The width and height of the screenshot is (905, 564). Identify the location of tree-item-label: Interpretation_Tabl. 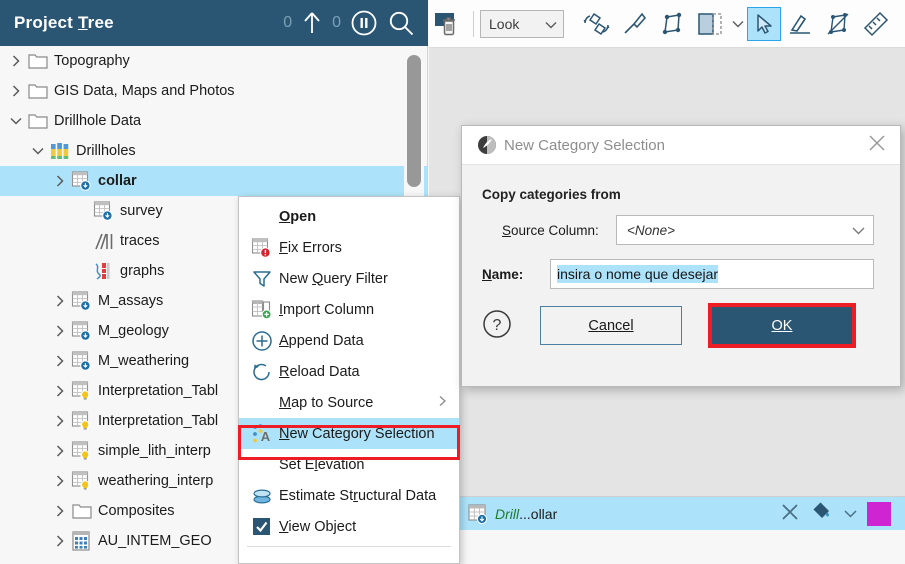
(158, 391).